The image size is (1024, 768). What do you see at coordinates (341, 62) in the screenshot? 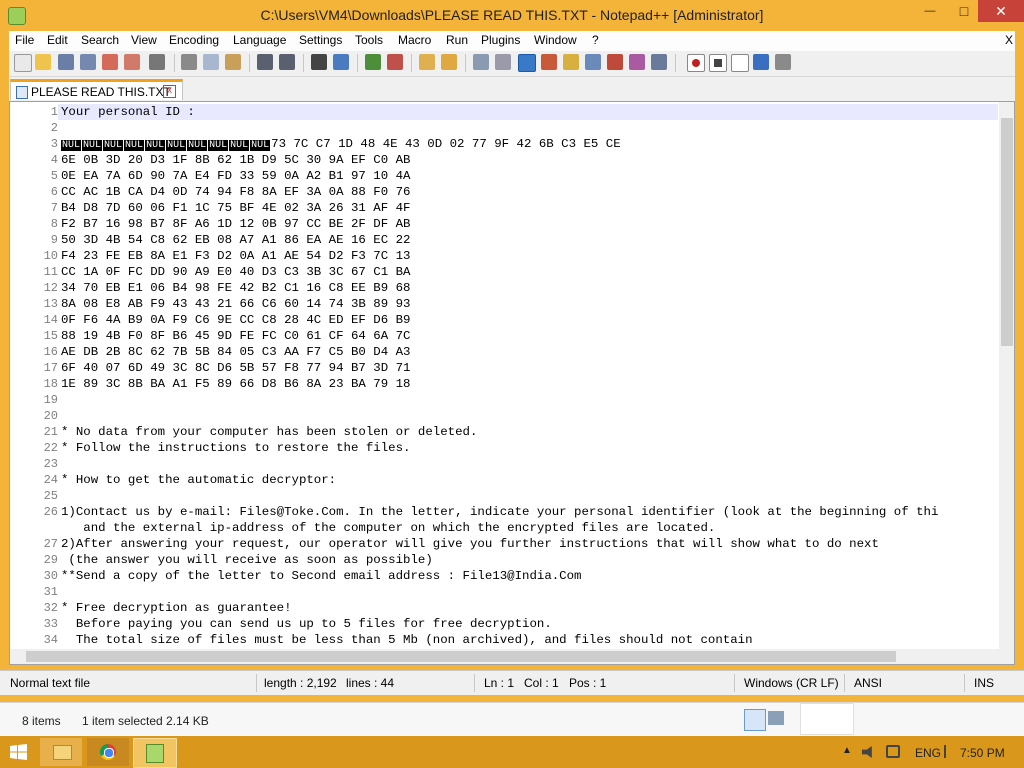
I see `replace-icon` at bounding box center [341, 62].